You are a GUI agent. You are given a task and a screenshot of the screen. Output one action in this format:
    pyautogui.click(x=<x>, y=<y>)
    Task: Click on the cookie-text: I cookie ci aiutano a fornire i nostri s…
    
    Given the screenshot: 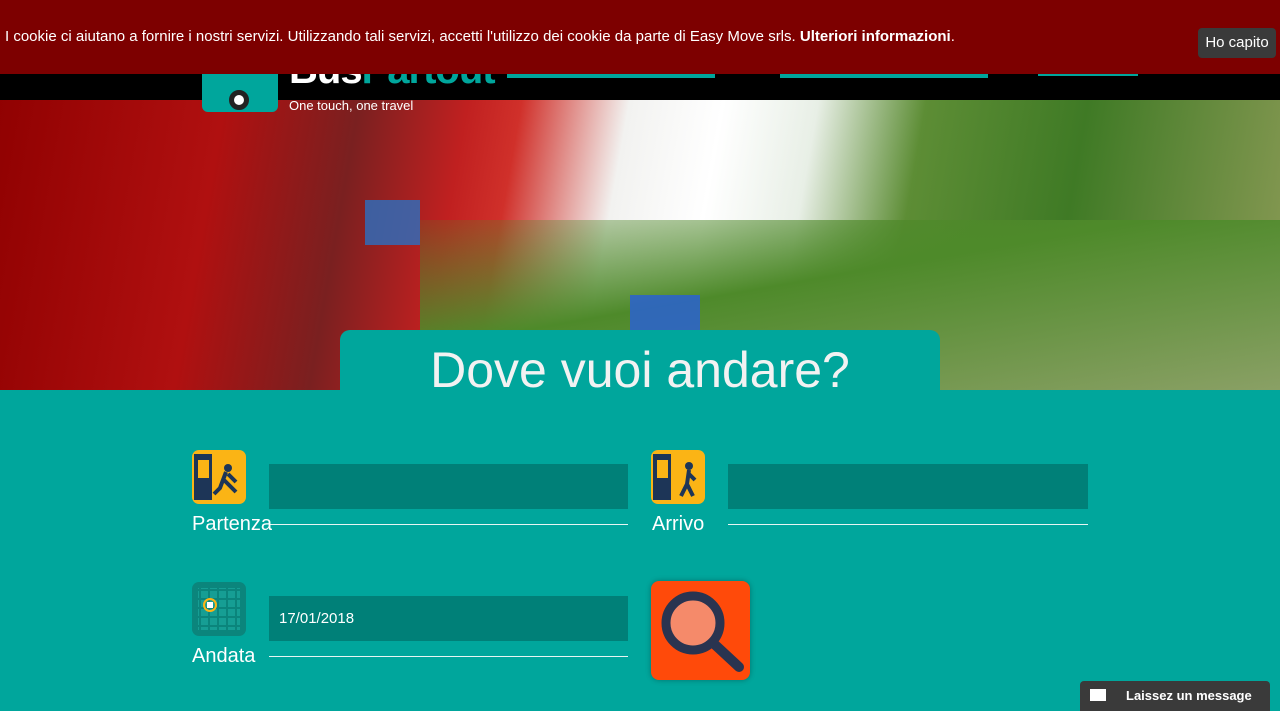 What is the action you would take?
    pyautogui.click(x=400, y=36)
    